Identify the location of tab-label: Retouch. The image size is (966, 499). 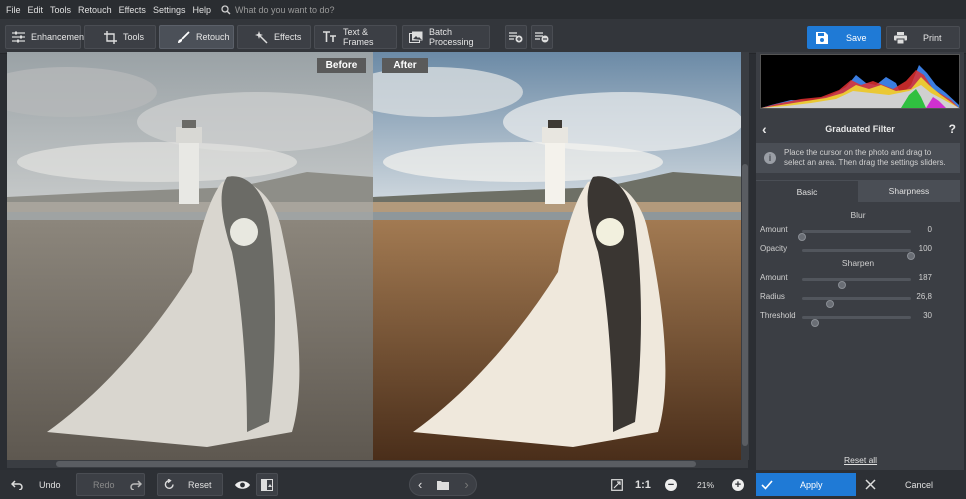
(213, 37).